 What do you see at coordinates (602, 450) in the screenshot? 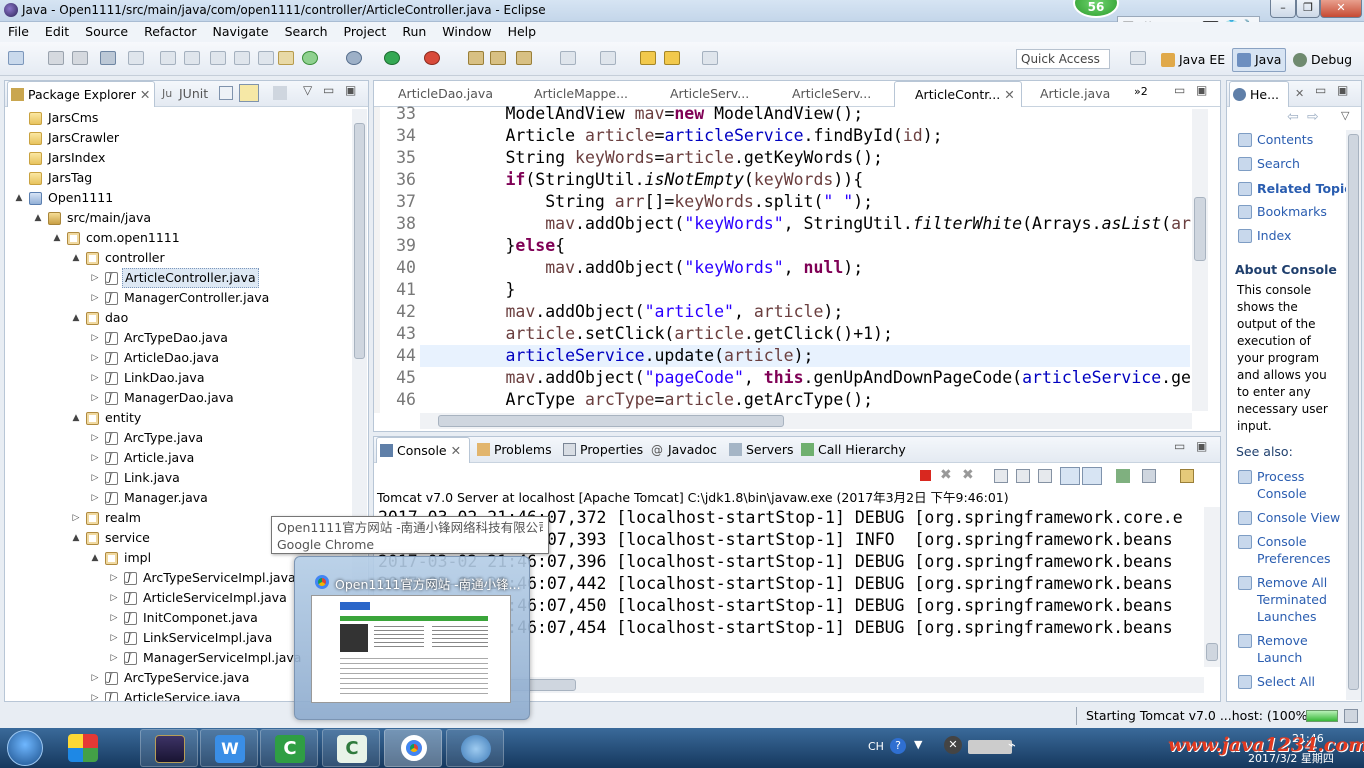
I see `tab-properties: Properties` at bounding box center [602, 450].